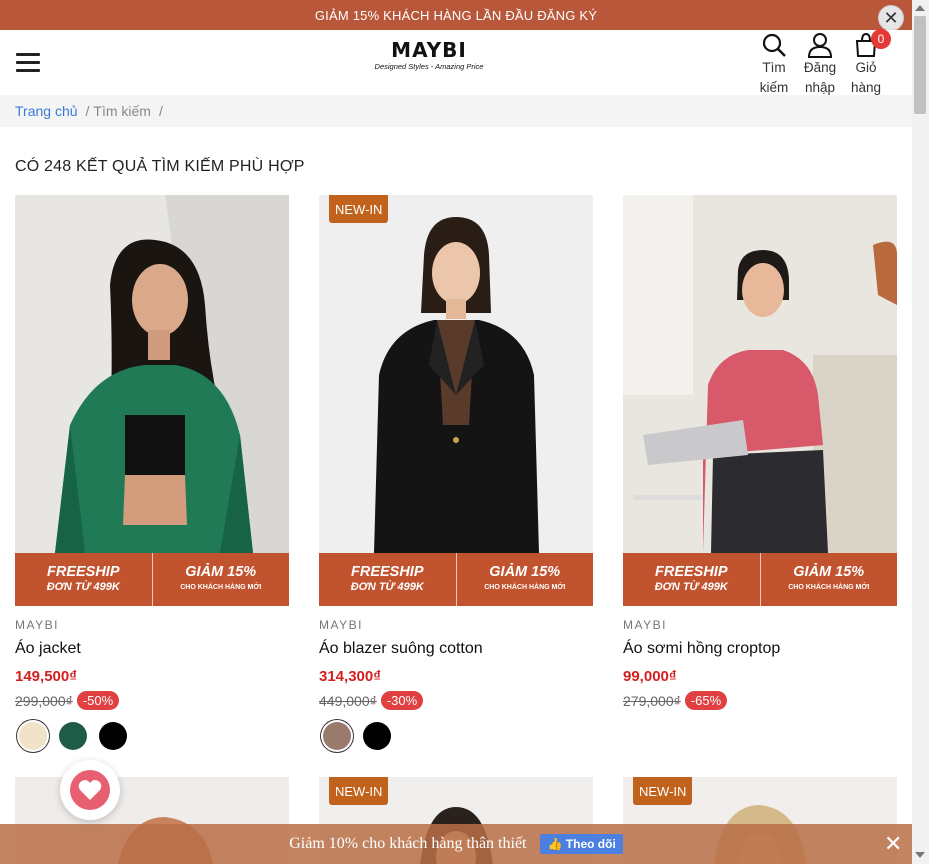 This screenshot has height=864, width=929. What do you see at coordinates (456, 111) in the screenshot?
I see `breadcrumb: Trang chủ / Tìm kiếm /` at bounding box center [456, 111].